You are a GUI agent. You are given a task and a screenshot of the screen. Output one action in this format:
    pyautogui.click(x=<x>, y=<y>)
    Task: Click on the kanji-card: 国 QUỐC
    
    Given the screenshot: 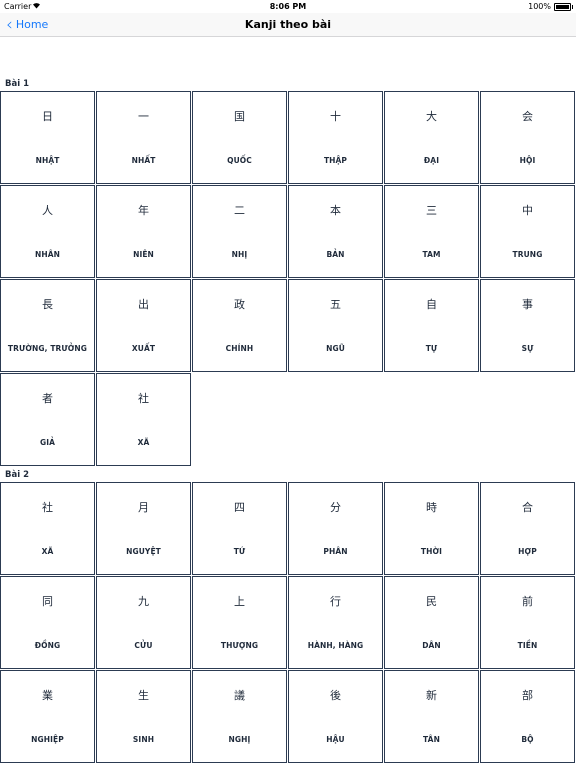 What is the action you would take?
    pyautogui.click(x=239, y=137)
    